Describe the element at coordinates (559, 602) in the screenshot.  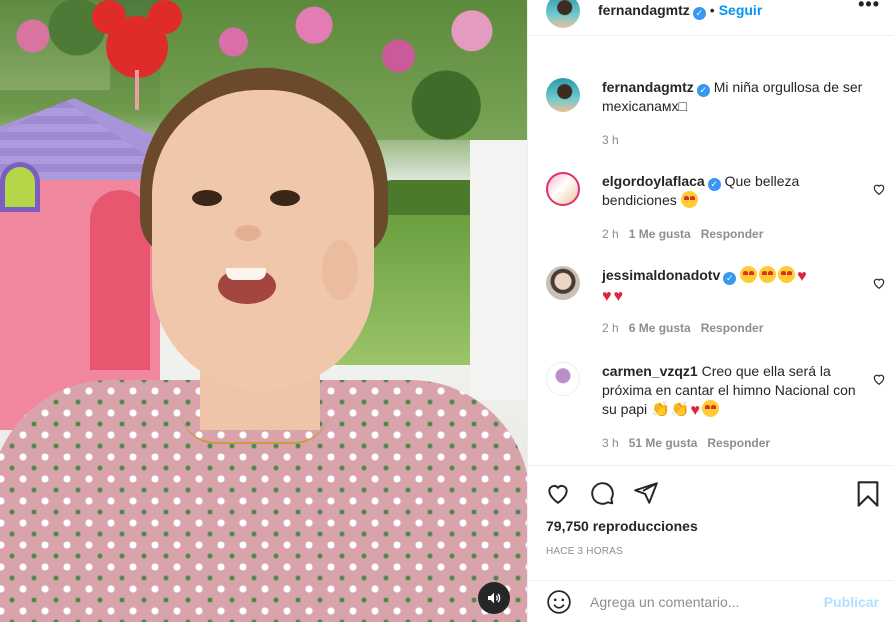
I see `emoji-icon` at that location.